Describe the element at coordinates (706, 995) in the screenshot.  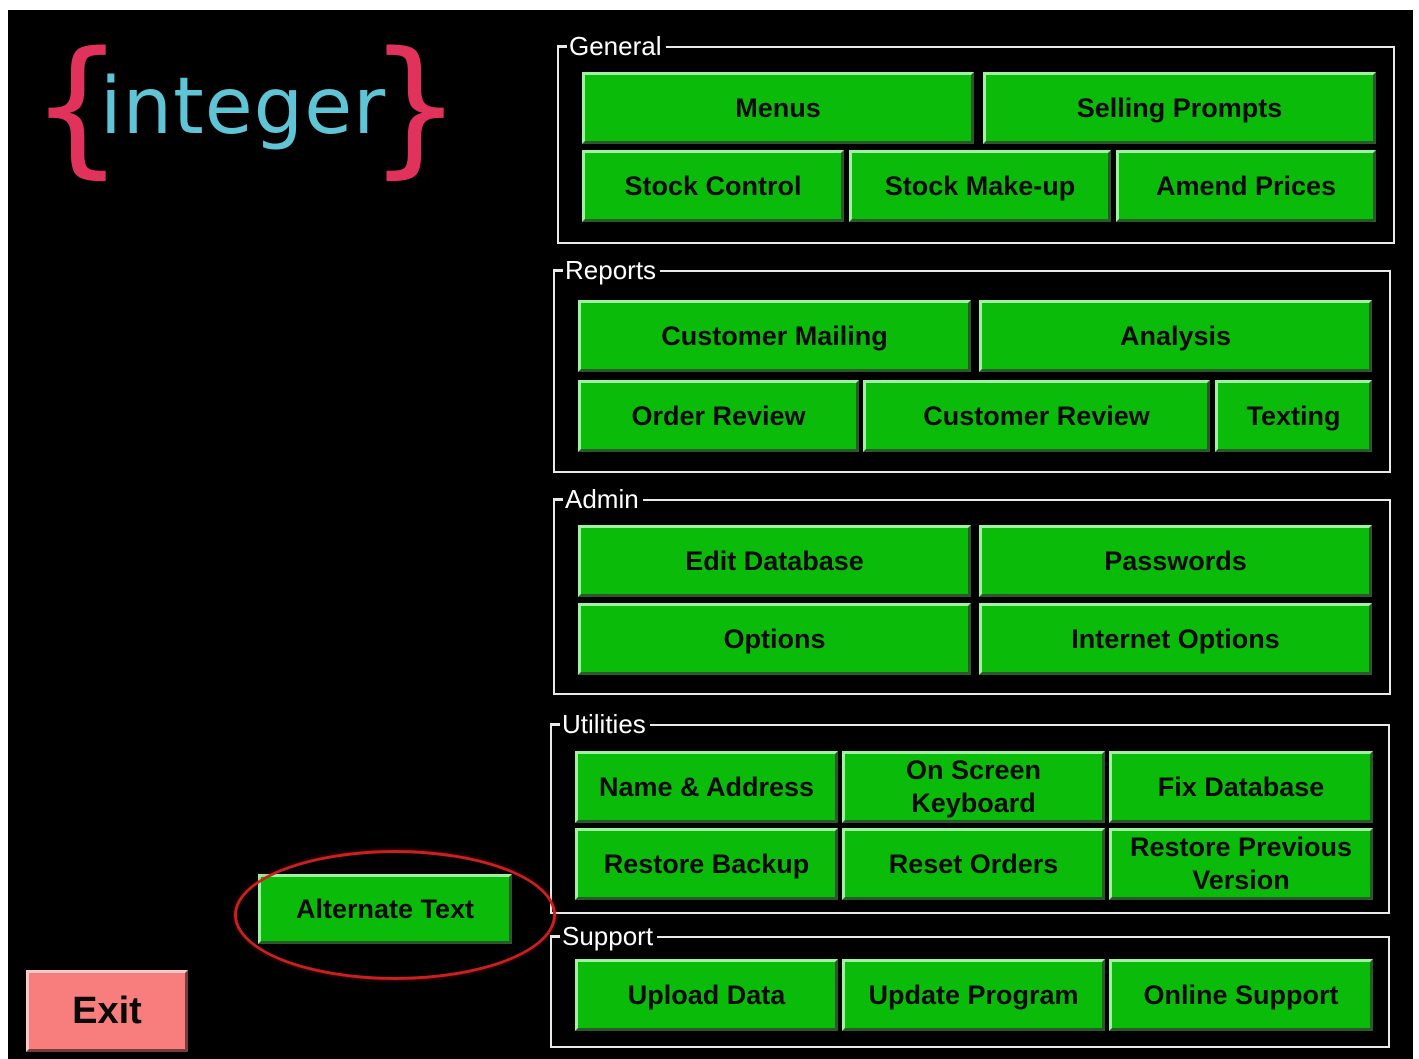
I see `upload-data-button: Upload Data` at that location.